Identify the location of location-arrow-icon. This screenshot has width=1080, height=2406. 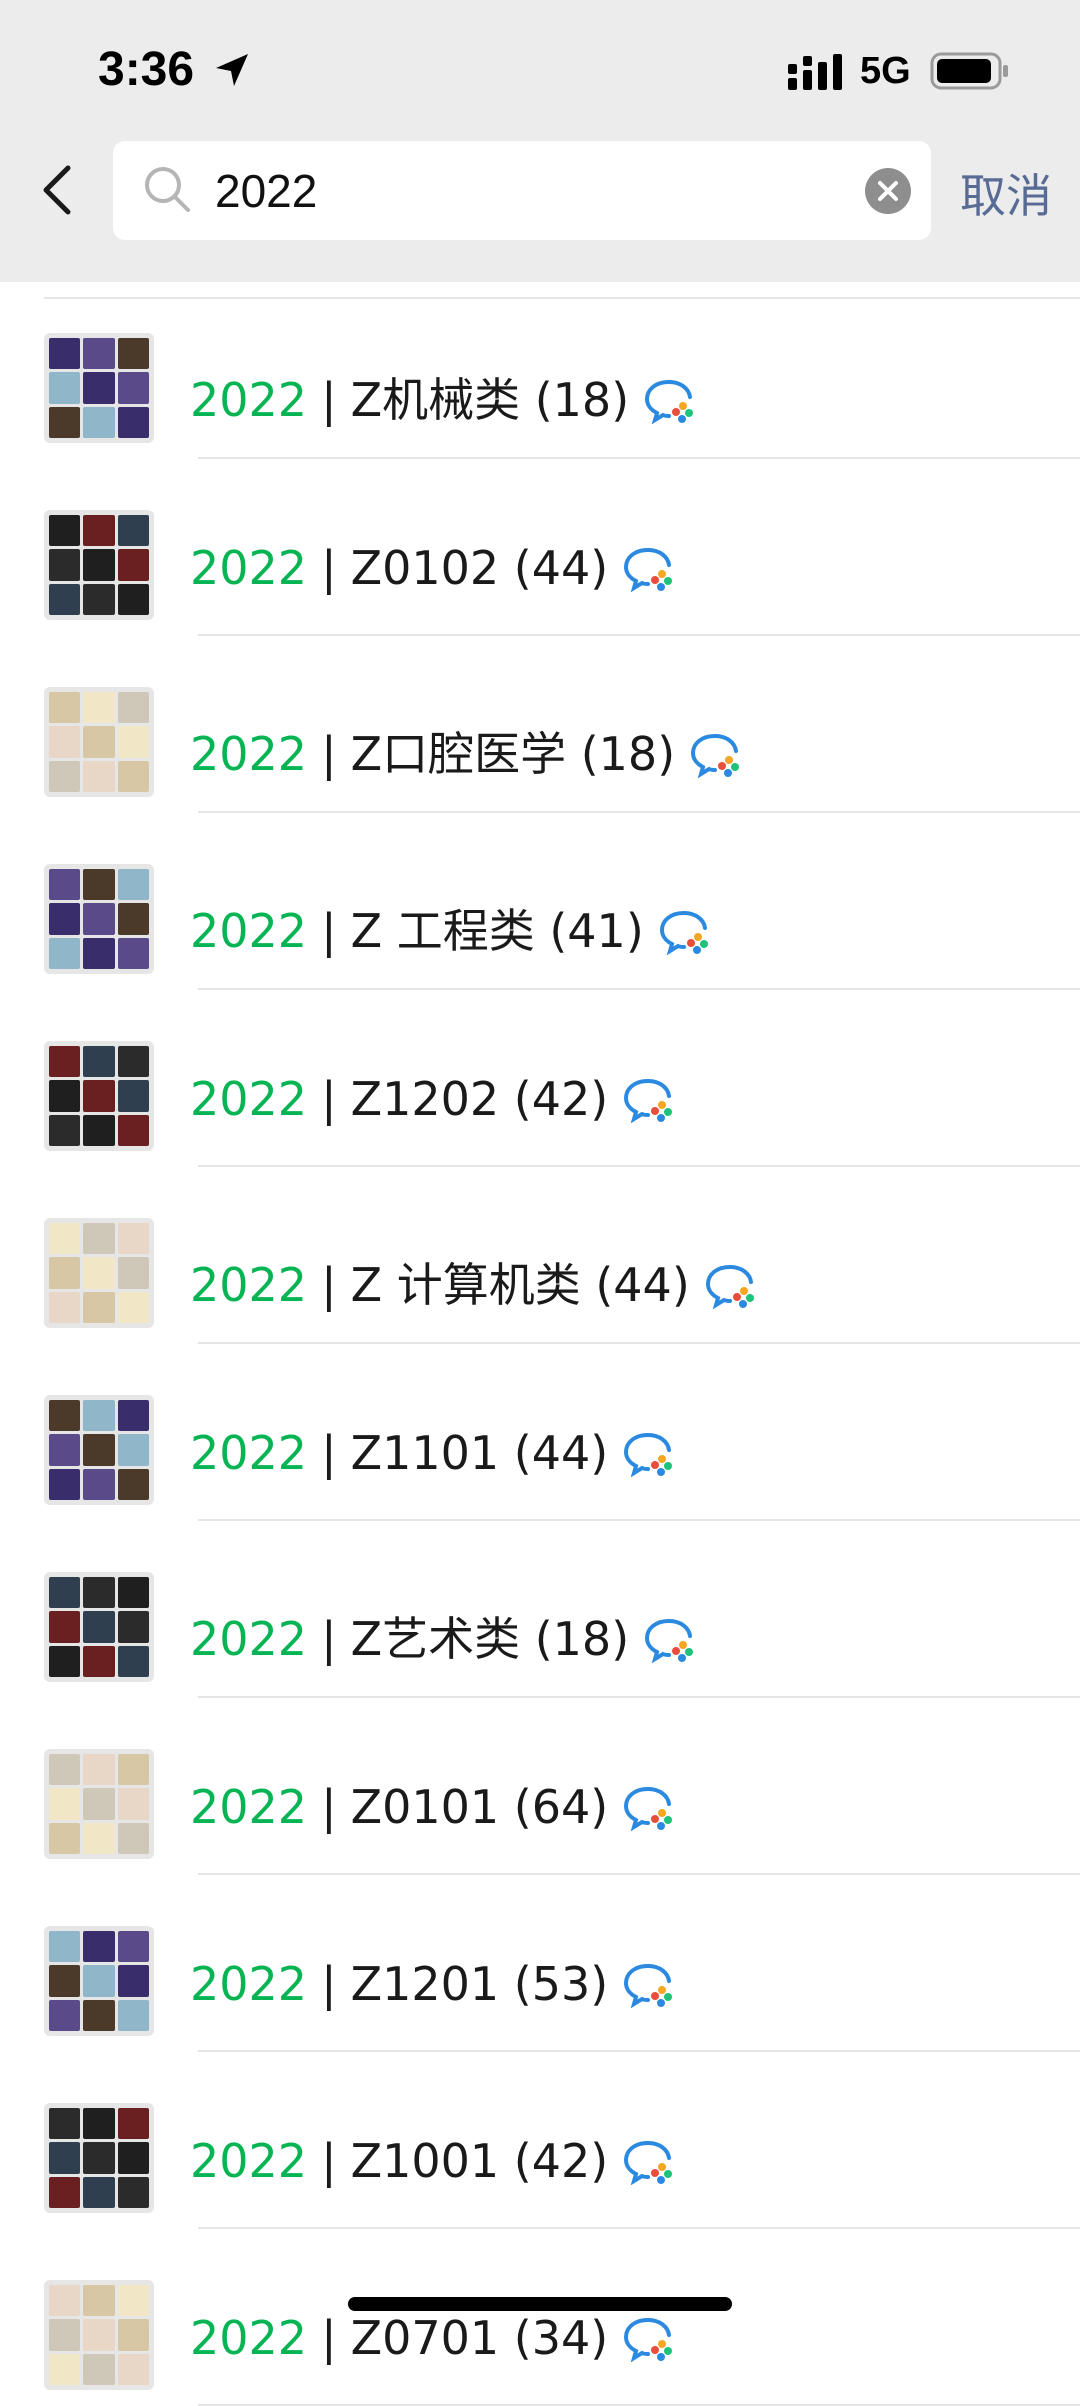
(232, 70).